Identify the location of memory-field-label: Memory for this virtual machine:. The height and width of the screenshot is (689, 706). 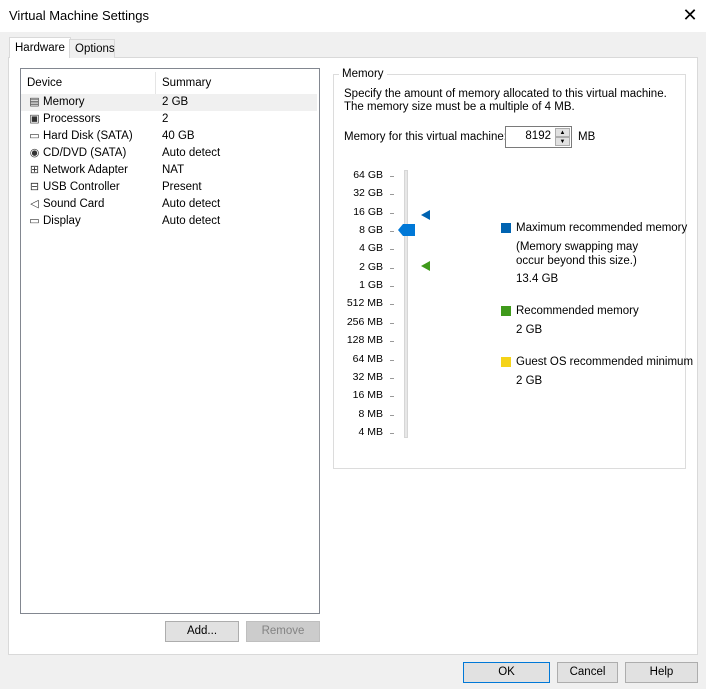
(425, 137).